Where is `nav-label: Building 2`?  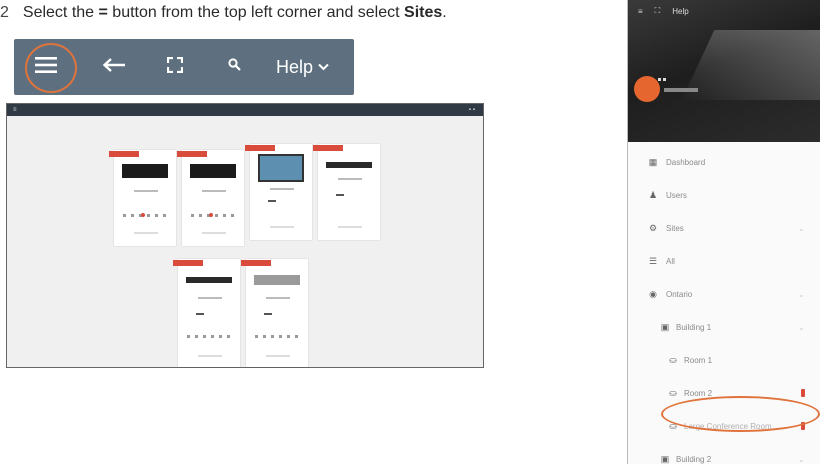
nav-label: Building 2 is located at coordinates (694, 459).